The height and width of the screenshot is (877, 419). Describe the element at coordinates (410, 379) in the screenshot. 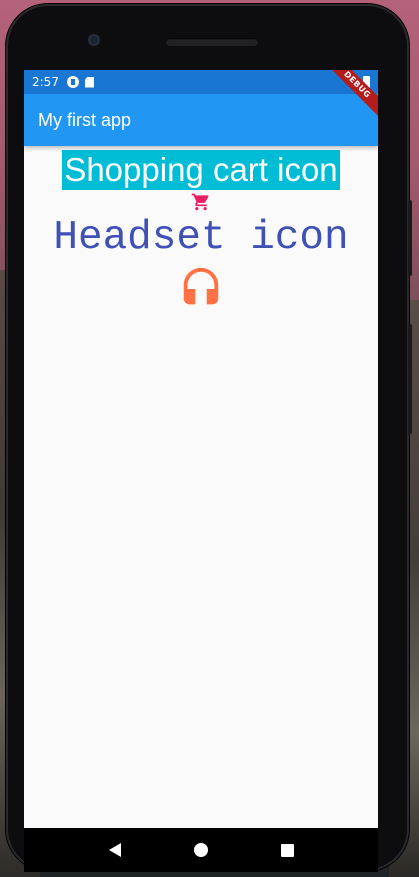

I see `volume-button` at that location.